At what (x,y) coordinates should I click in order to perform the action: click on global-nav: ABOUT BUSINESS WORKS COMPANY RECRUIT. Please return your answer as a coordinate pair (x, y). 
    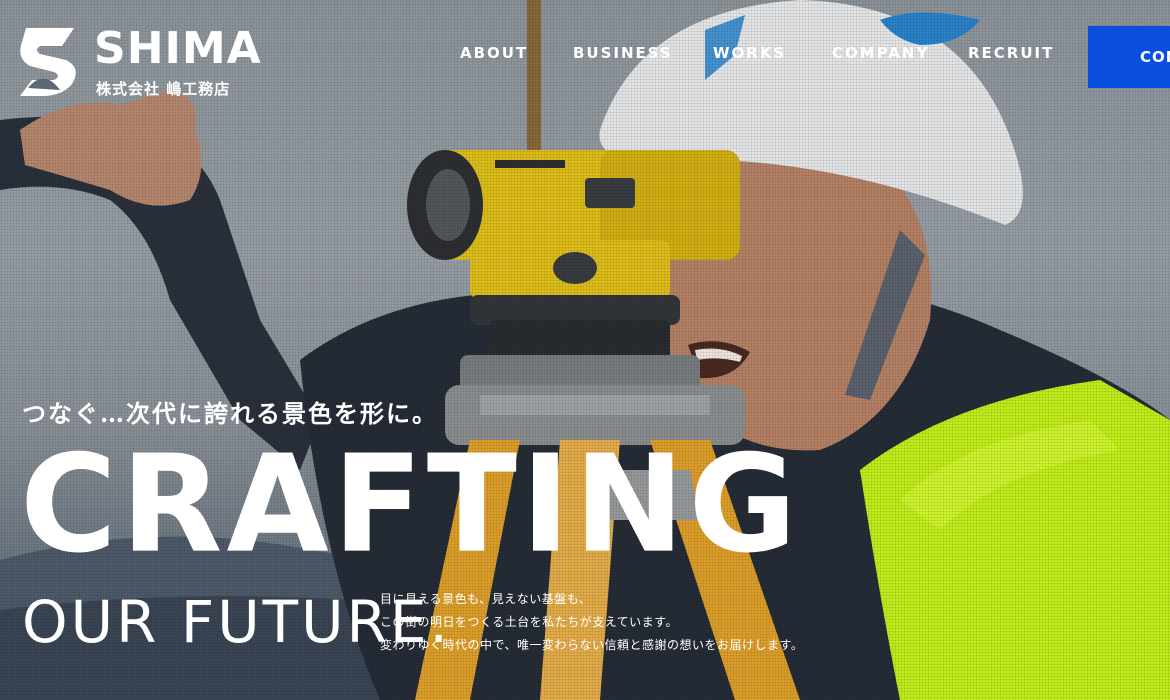
    Looking at the image, I should click on (585, 56).